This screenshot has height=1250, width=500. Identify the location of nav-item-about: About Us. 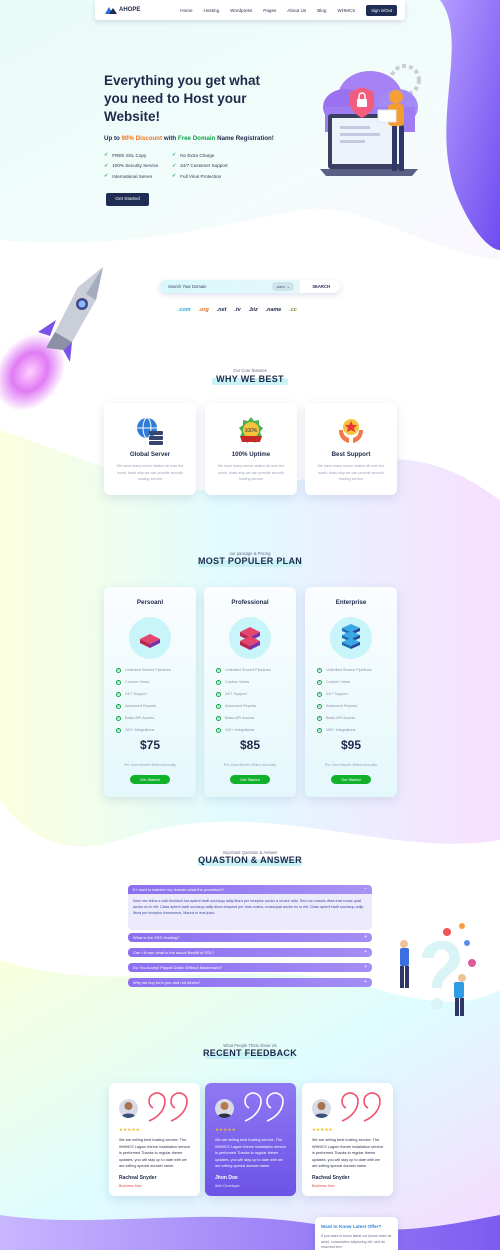
(296, 10).